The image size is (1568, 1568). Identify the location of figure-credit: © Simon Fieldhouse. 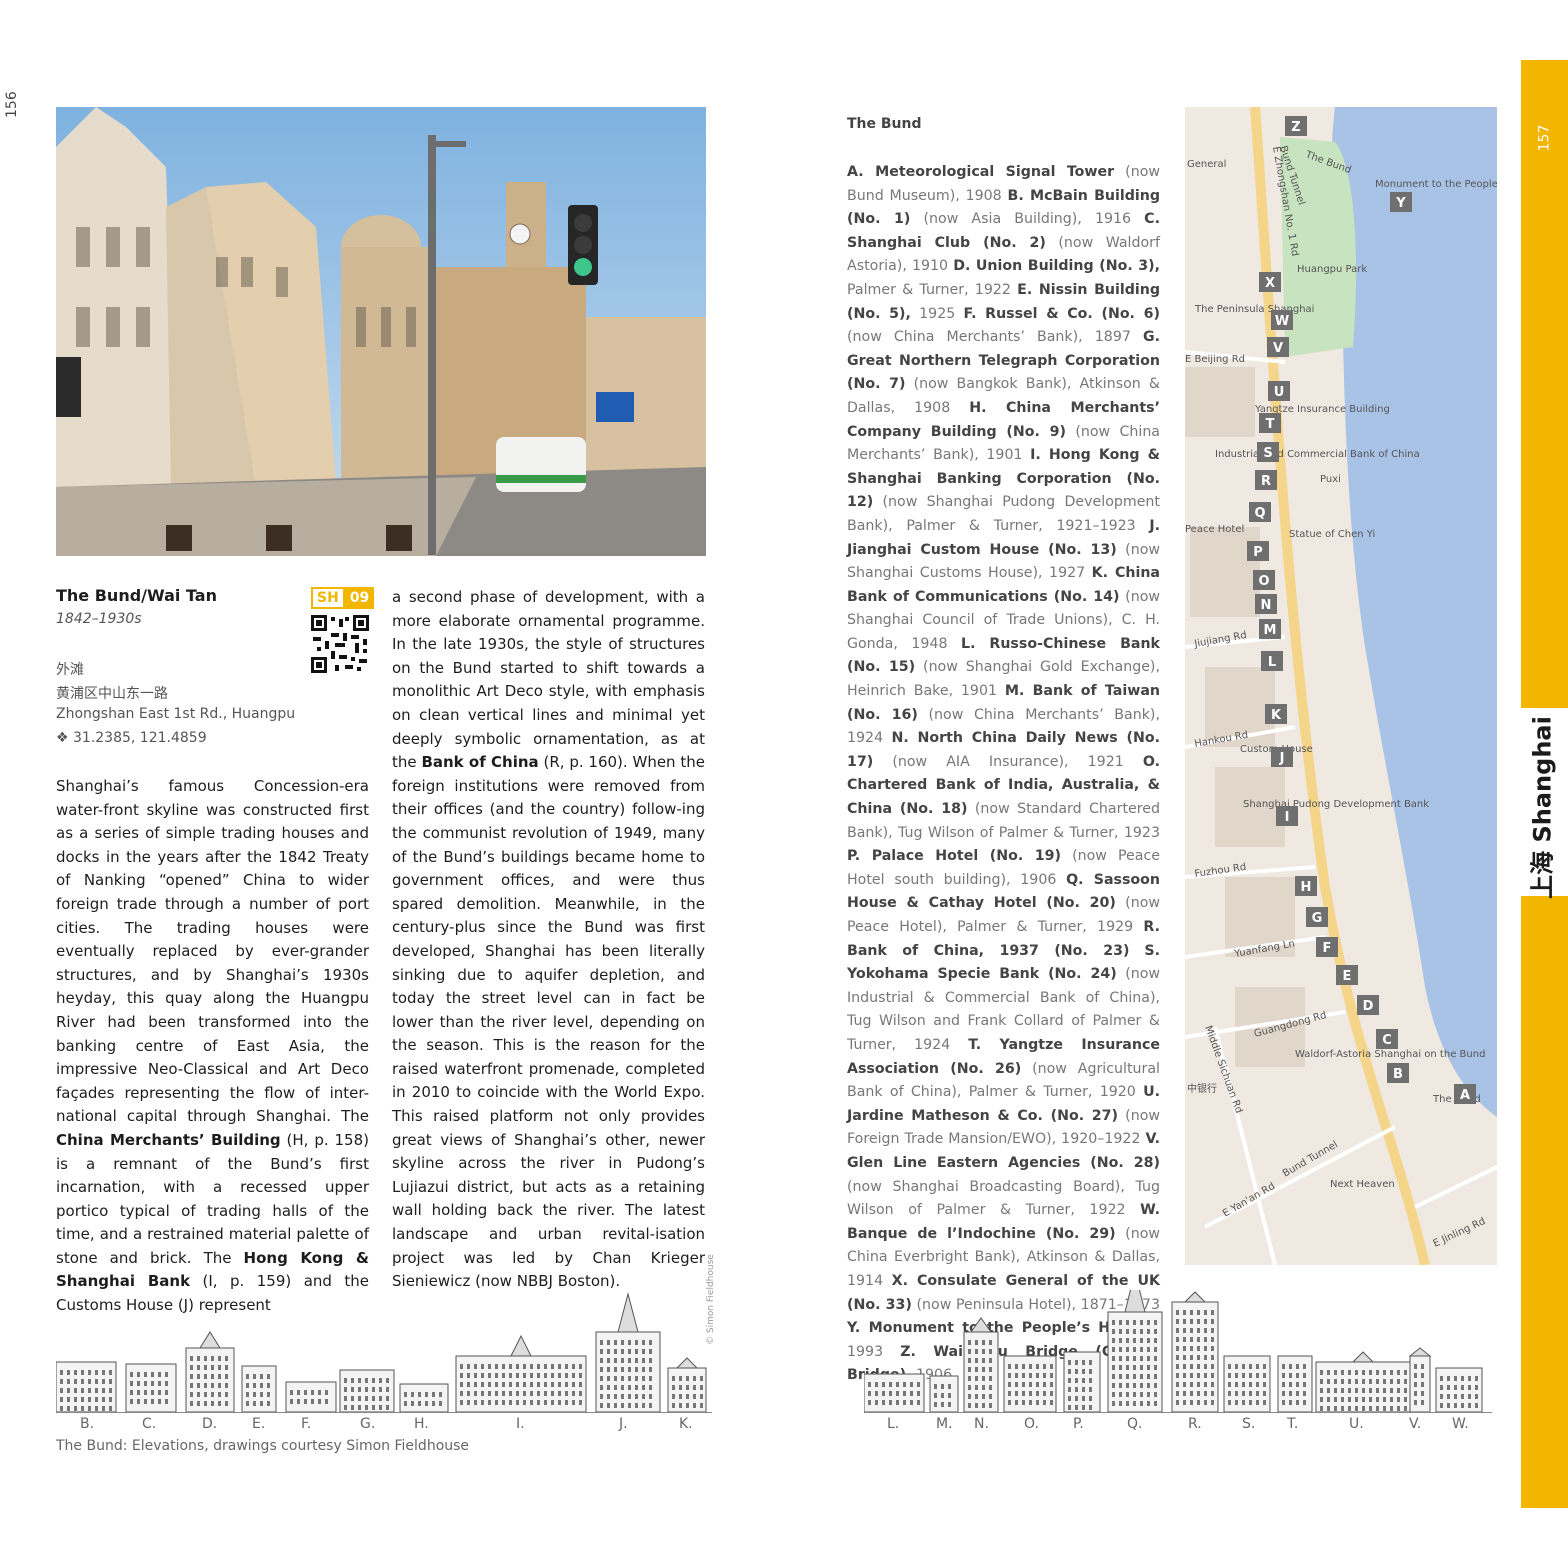
(711, 1299).